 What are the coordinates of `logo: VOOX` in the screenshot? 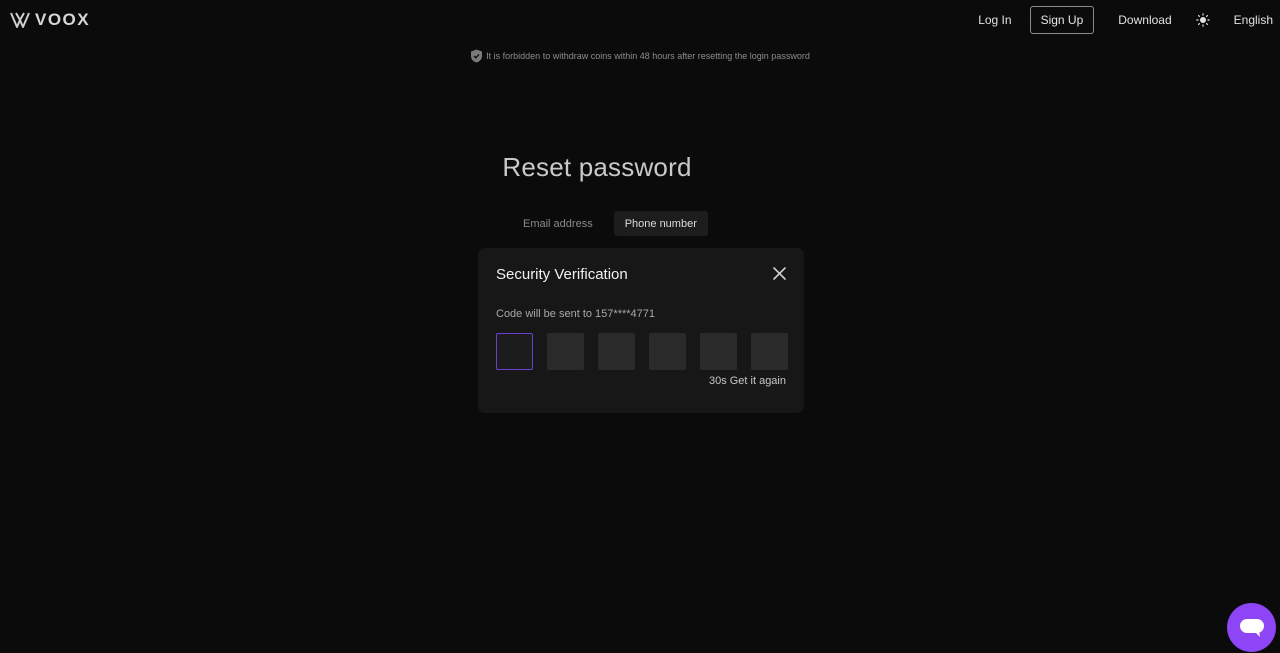 It's located at (50, 20).